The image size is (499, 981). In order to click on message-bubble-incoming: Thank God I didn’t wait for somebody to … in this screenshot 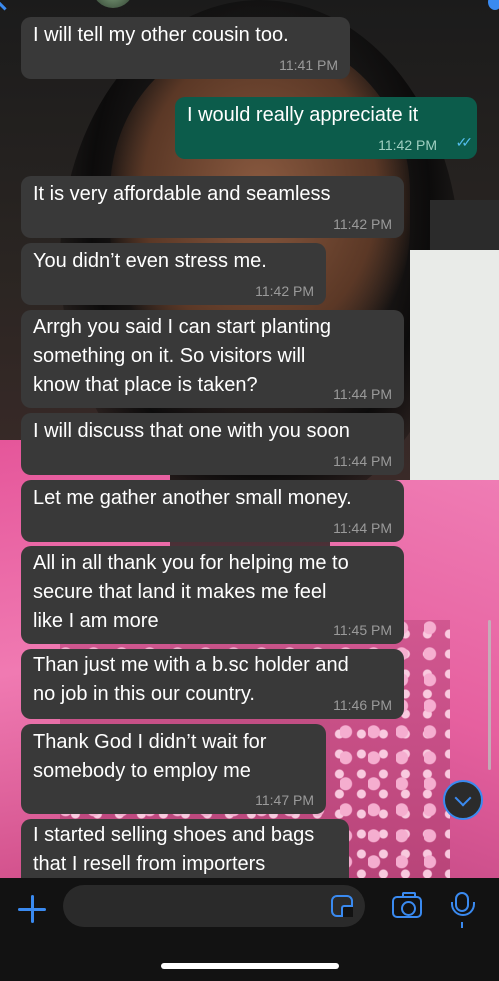, I will do `click(173, 769)`.